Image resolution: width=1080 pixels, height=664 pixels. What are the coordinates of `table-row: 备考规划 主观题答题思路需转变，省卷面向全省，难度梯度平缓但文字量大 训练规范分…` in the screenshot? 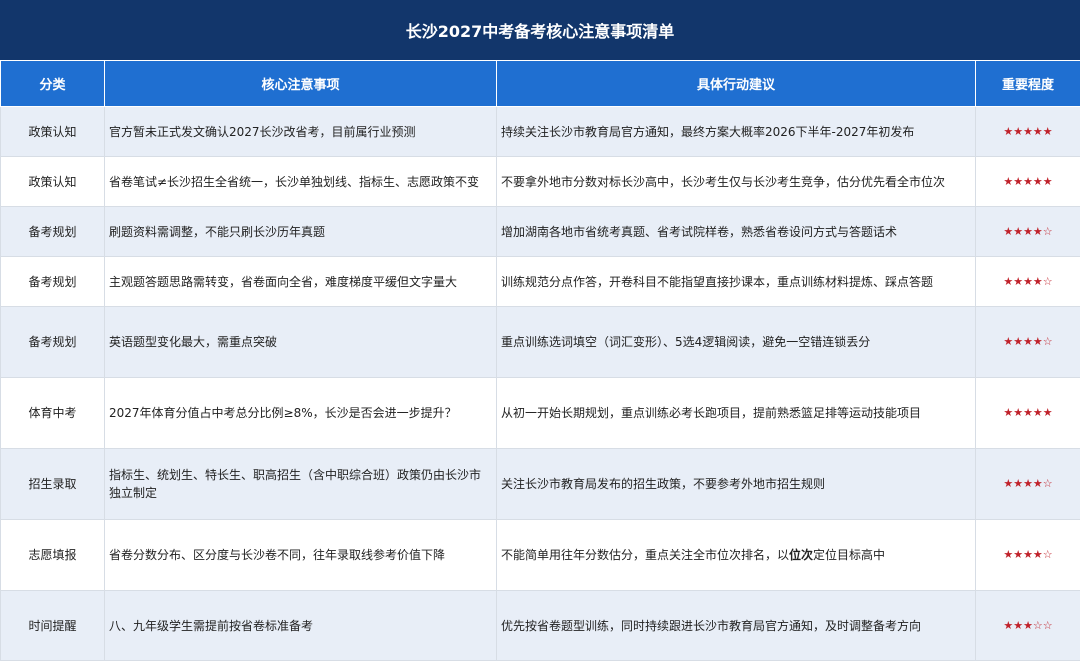 It's located at (540, 281).